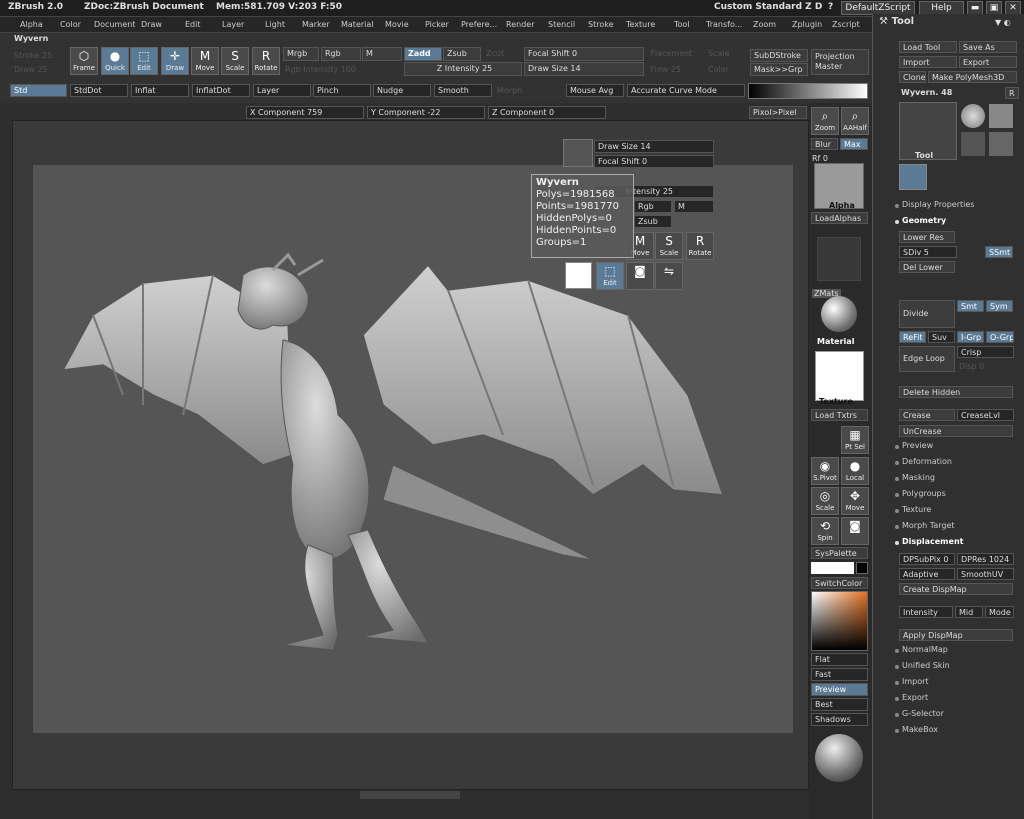 The image size is (1024, 819). I want to click on section-geometry: Geometry, so click(924, 220).